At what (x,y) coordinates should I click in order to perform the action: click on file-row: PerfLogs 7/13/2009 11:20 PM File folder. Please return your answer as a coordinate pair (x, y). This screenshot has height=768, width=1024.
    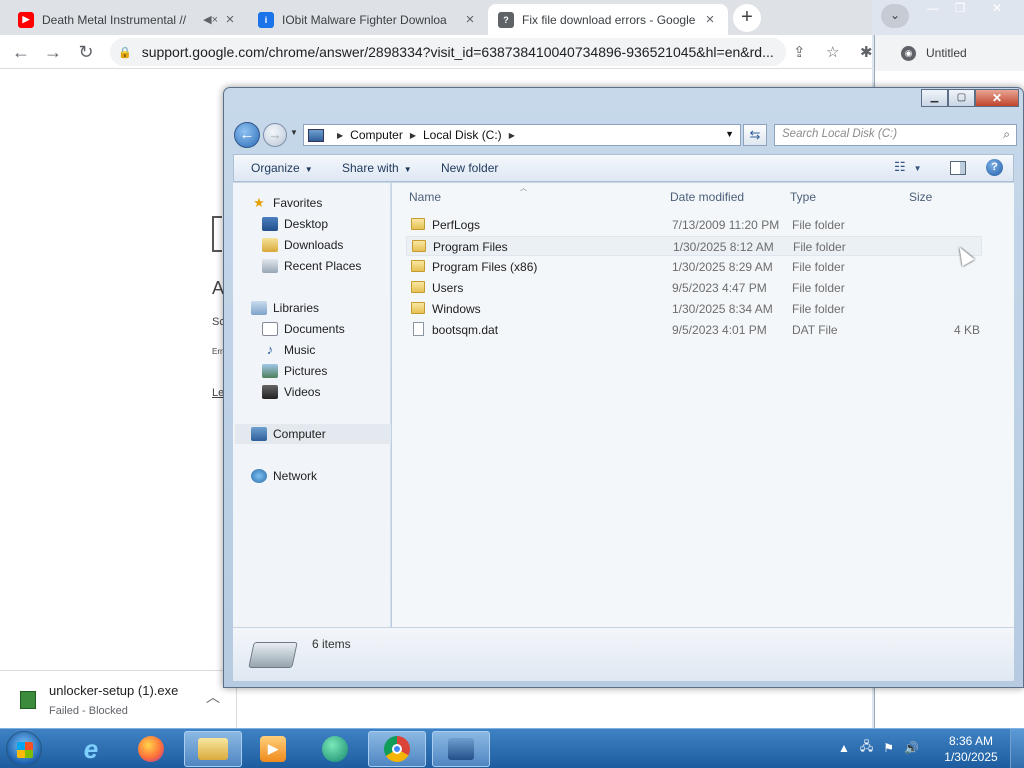
    Looking at the image, I should click on (694, 225).